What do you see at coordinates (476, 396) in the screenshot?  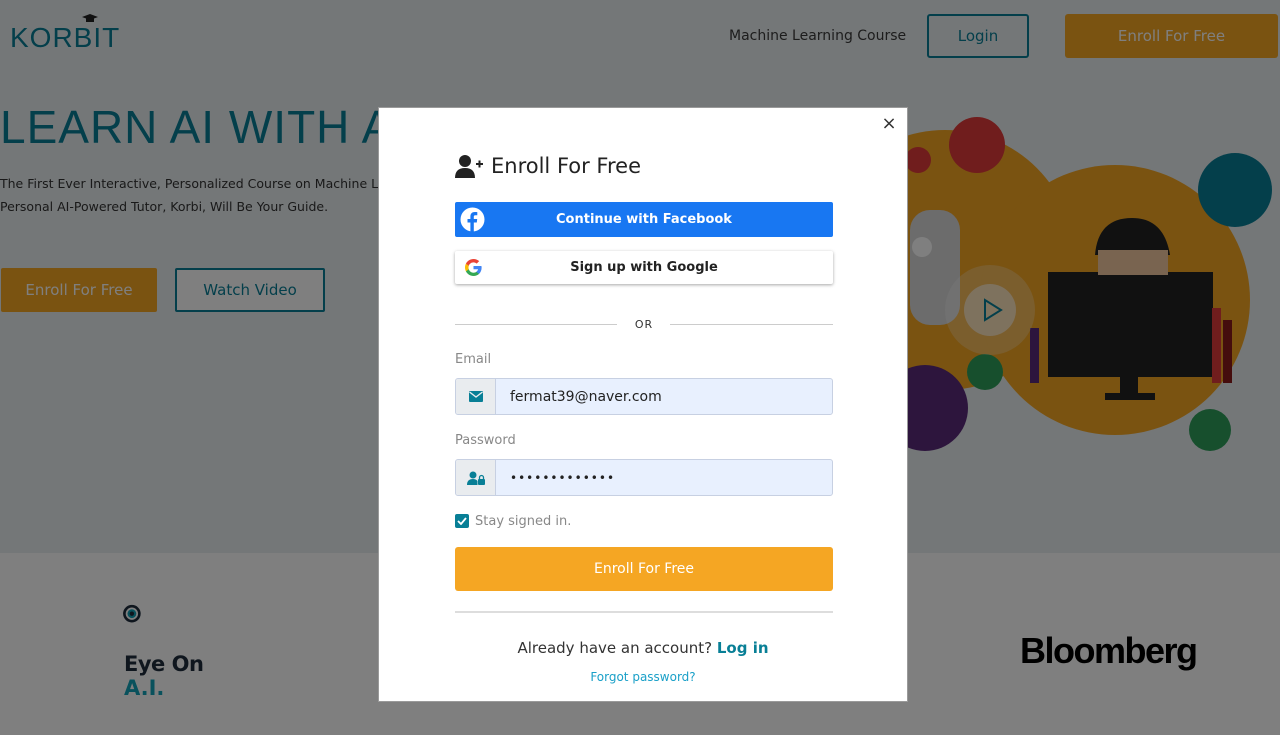 I see `envelope-icon` at bounding box center [476, 396].